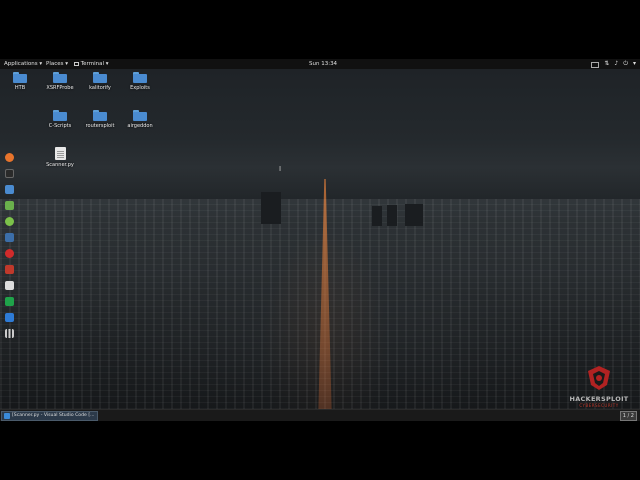 The width and height of the screenshot is (640, 480). I want to click on metasploit-icon, so click(9, 237).